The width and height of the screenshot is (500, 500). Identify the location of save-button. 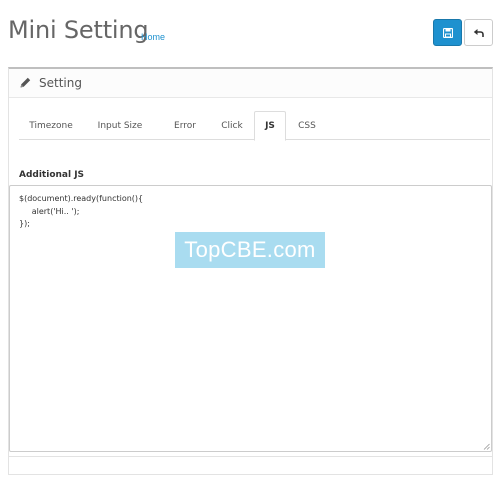
(447, 32).